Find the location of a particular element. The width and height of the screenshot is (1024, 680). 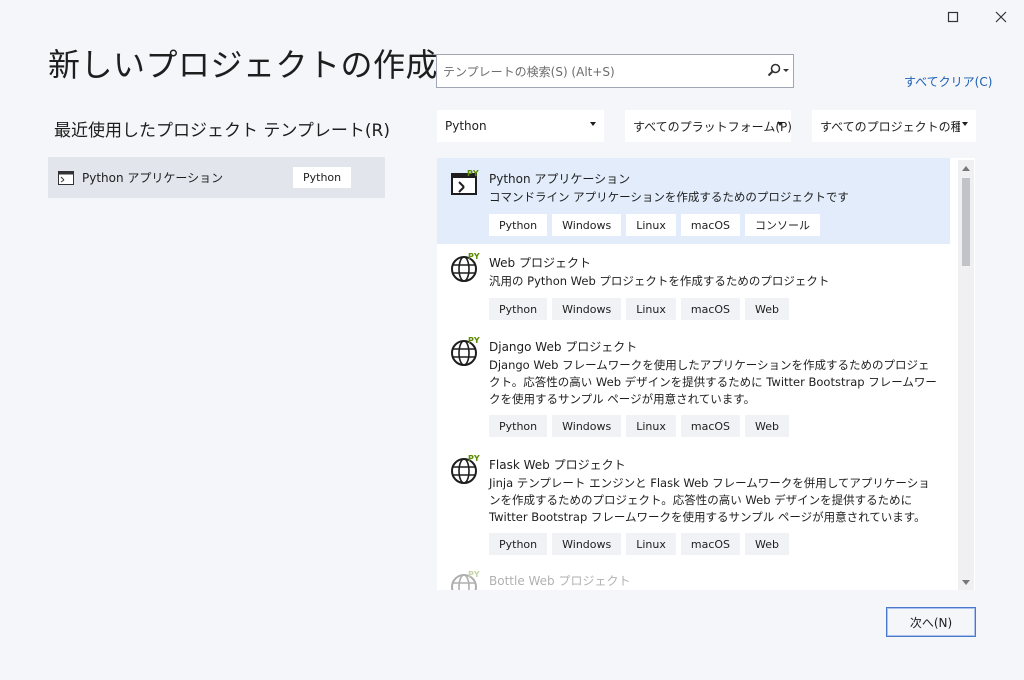

template-name: Python アプリケーション is located at coordinates (560, 179).